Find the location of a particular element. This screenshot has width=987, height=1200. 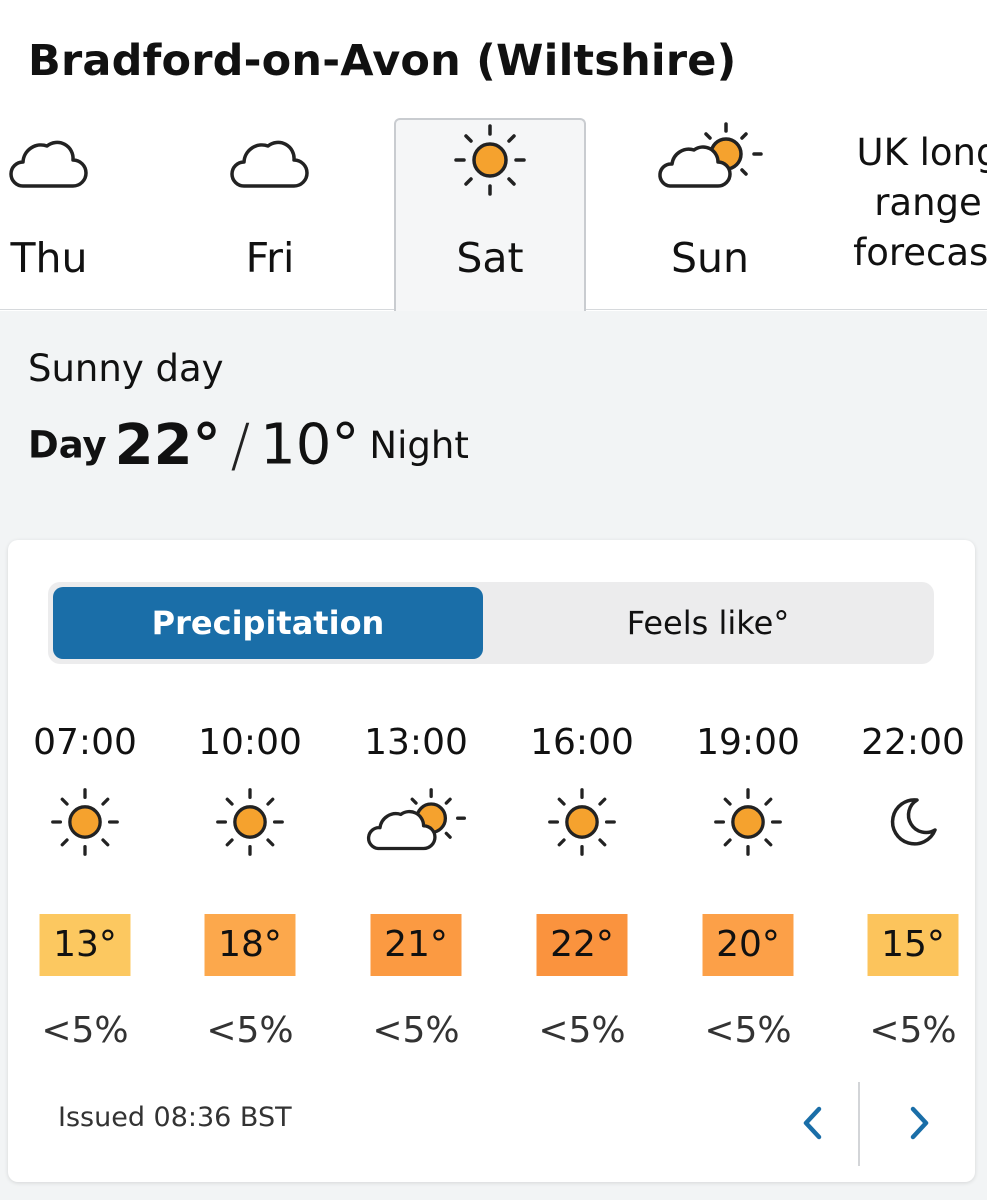

tab-fri: Fri is located at coordinates (270, 214).